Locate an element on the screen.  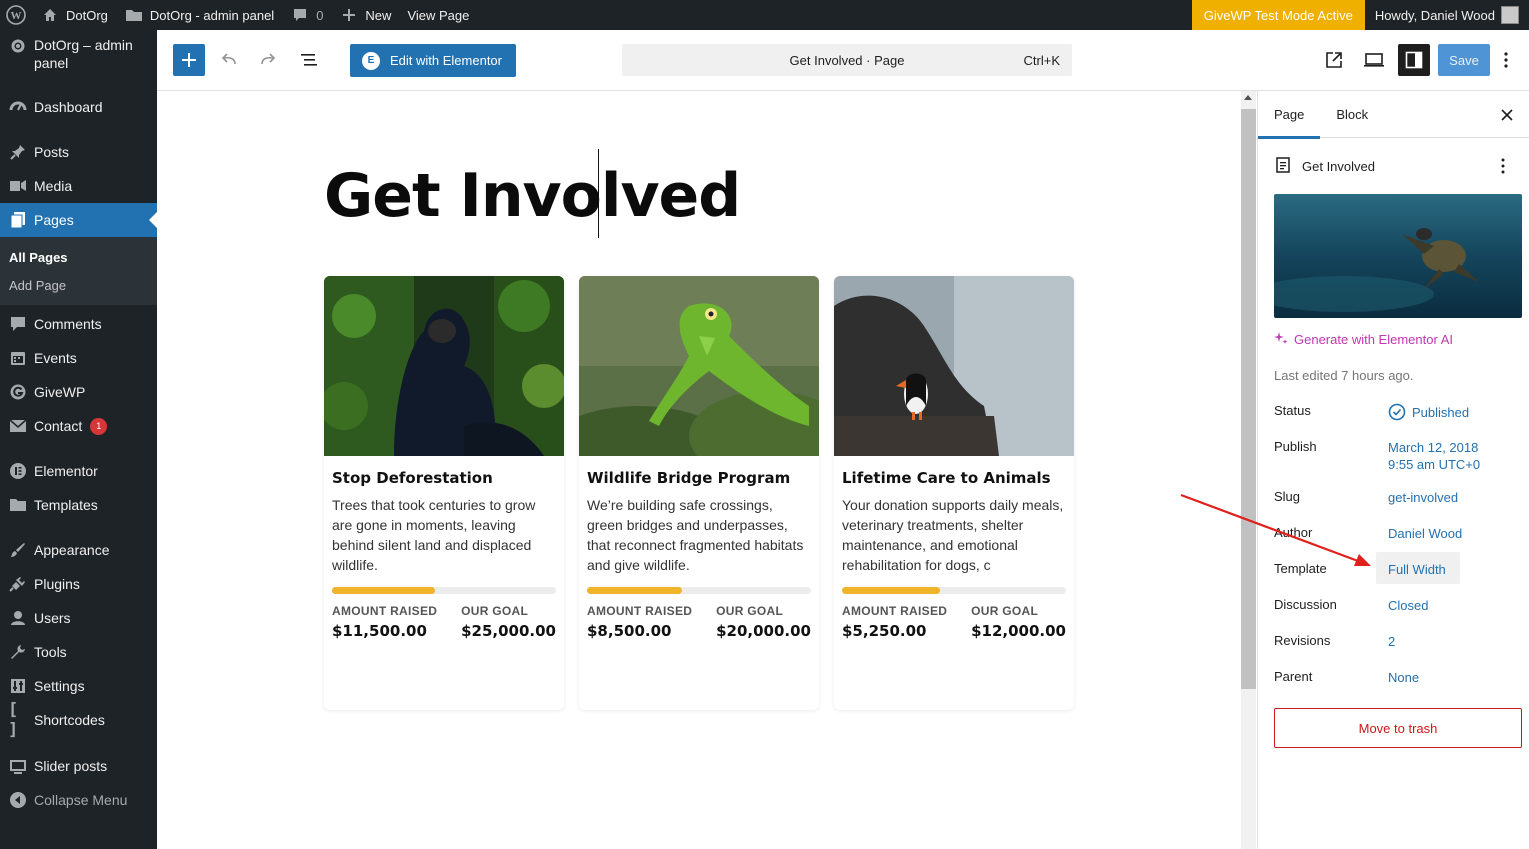
publish-date-button: March 12, 2018 9:55 am UTC+0 is located at coordinates (1434, 456).